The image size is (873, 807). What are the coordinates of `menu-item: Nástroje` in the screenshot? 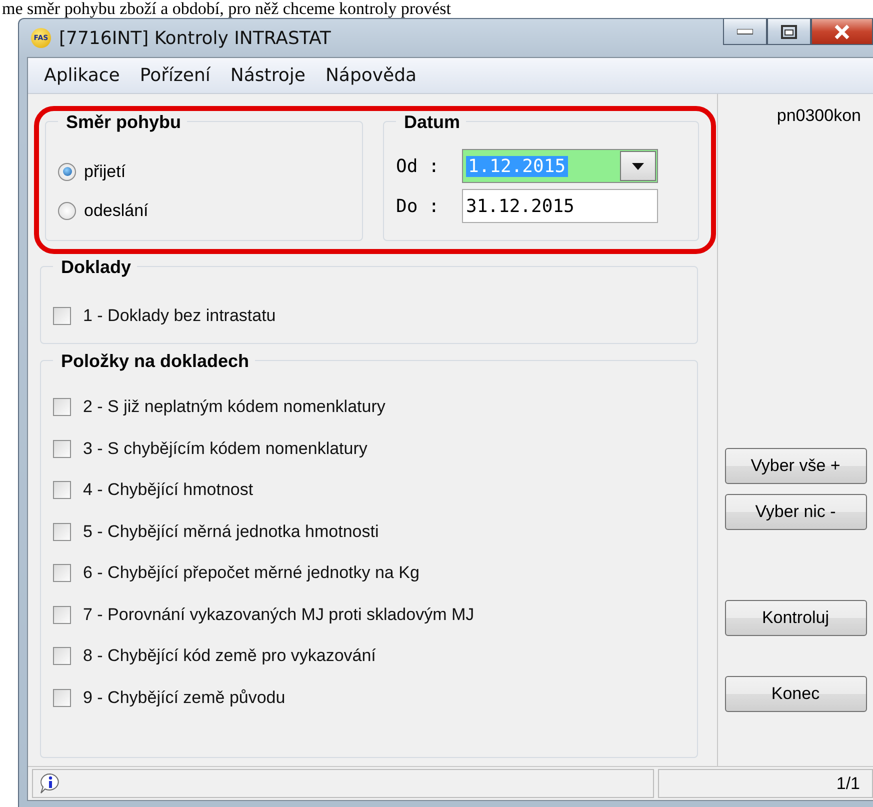 It's located at (268, 75).